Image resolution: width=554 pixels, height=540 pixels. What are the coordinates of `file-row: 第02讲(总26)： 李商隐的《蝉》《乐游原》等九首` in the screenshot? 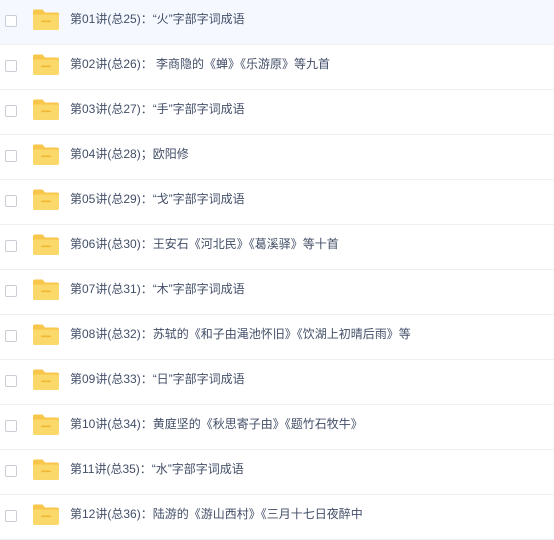 It's located at (277, 67).